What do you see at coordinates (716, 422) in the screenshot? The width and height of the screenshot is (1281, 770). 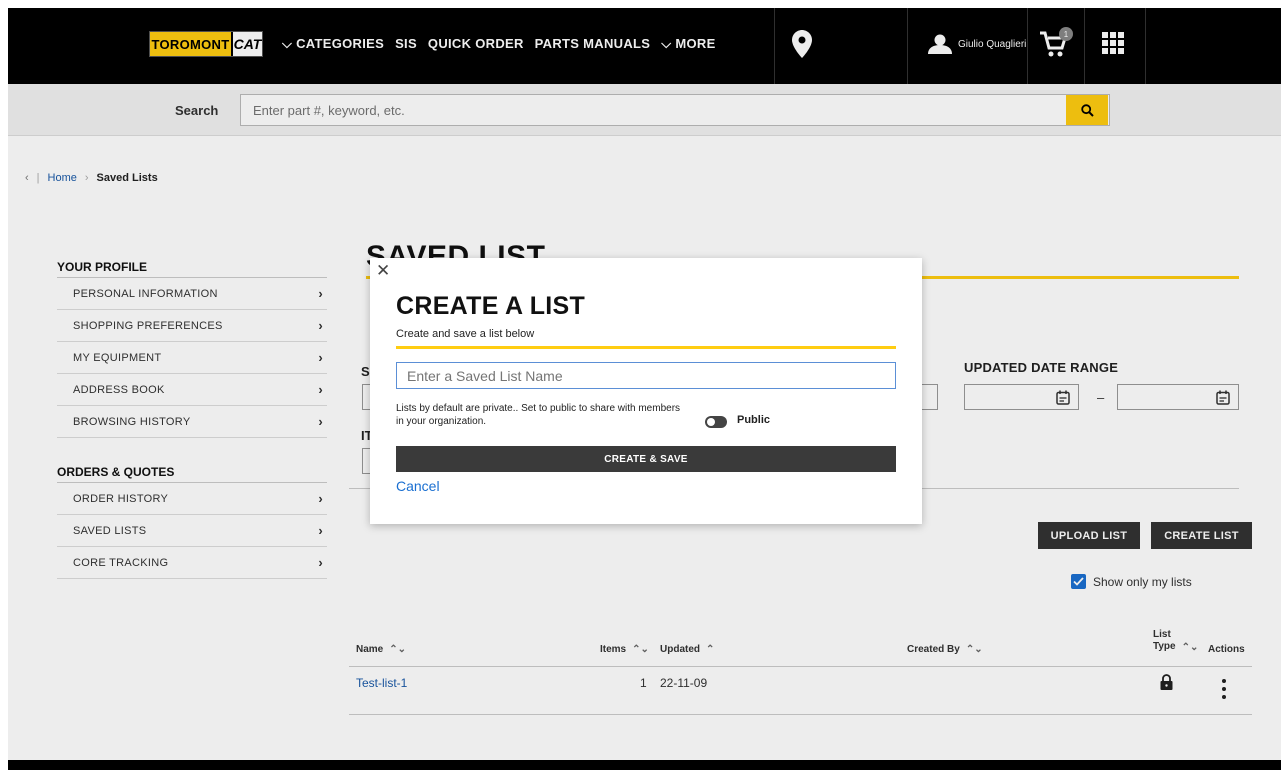 I see `public-toggle` at bounding box center [716, 422].